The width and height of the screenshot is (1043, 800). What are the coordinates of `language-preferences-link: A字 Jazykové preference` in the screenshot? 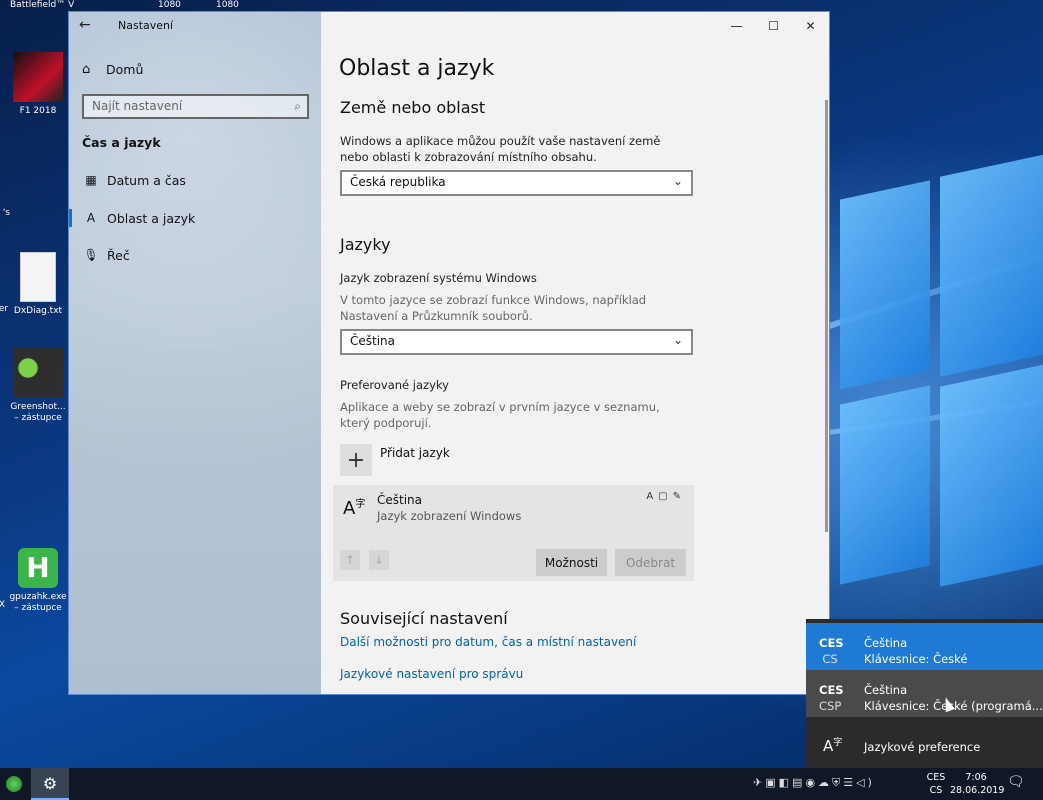 It's located at (924, 745).